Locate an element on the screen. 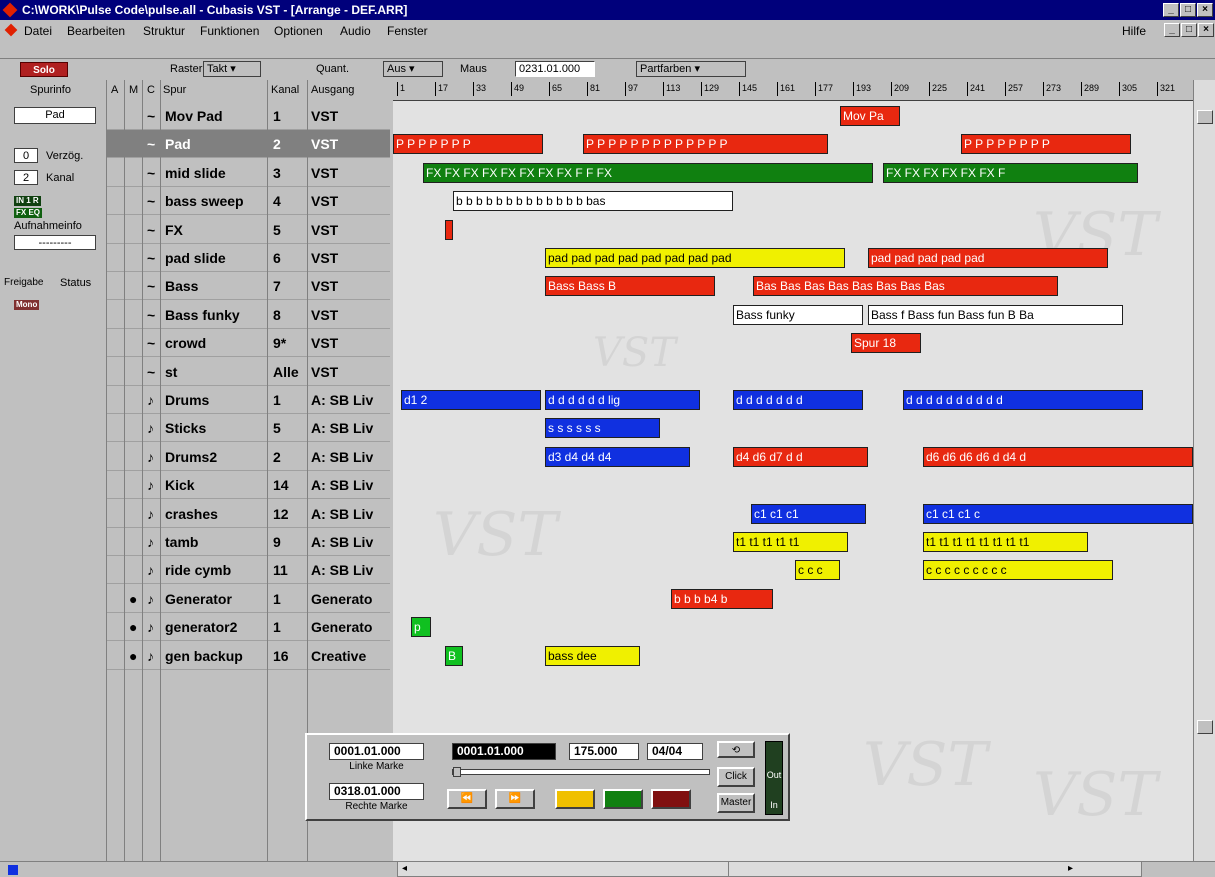 This screenshot has height=877, width=1215. arrange-part: Bass f Bass fun Bass fun B Ba is located at coordinates (995, 314).